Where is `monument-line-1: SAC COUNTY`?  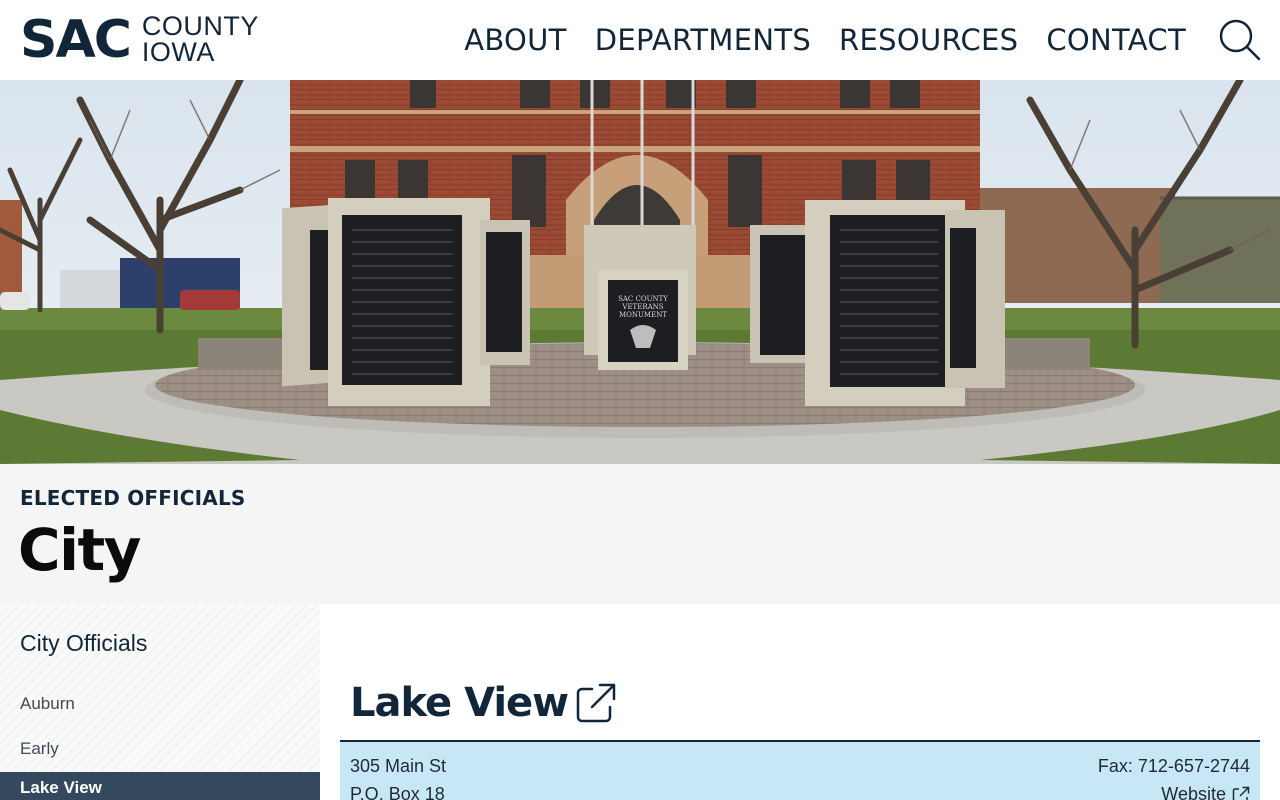 monument-line-1: SAC COUNTY is located at coordinates (643, 299).